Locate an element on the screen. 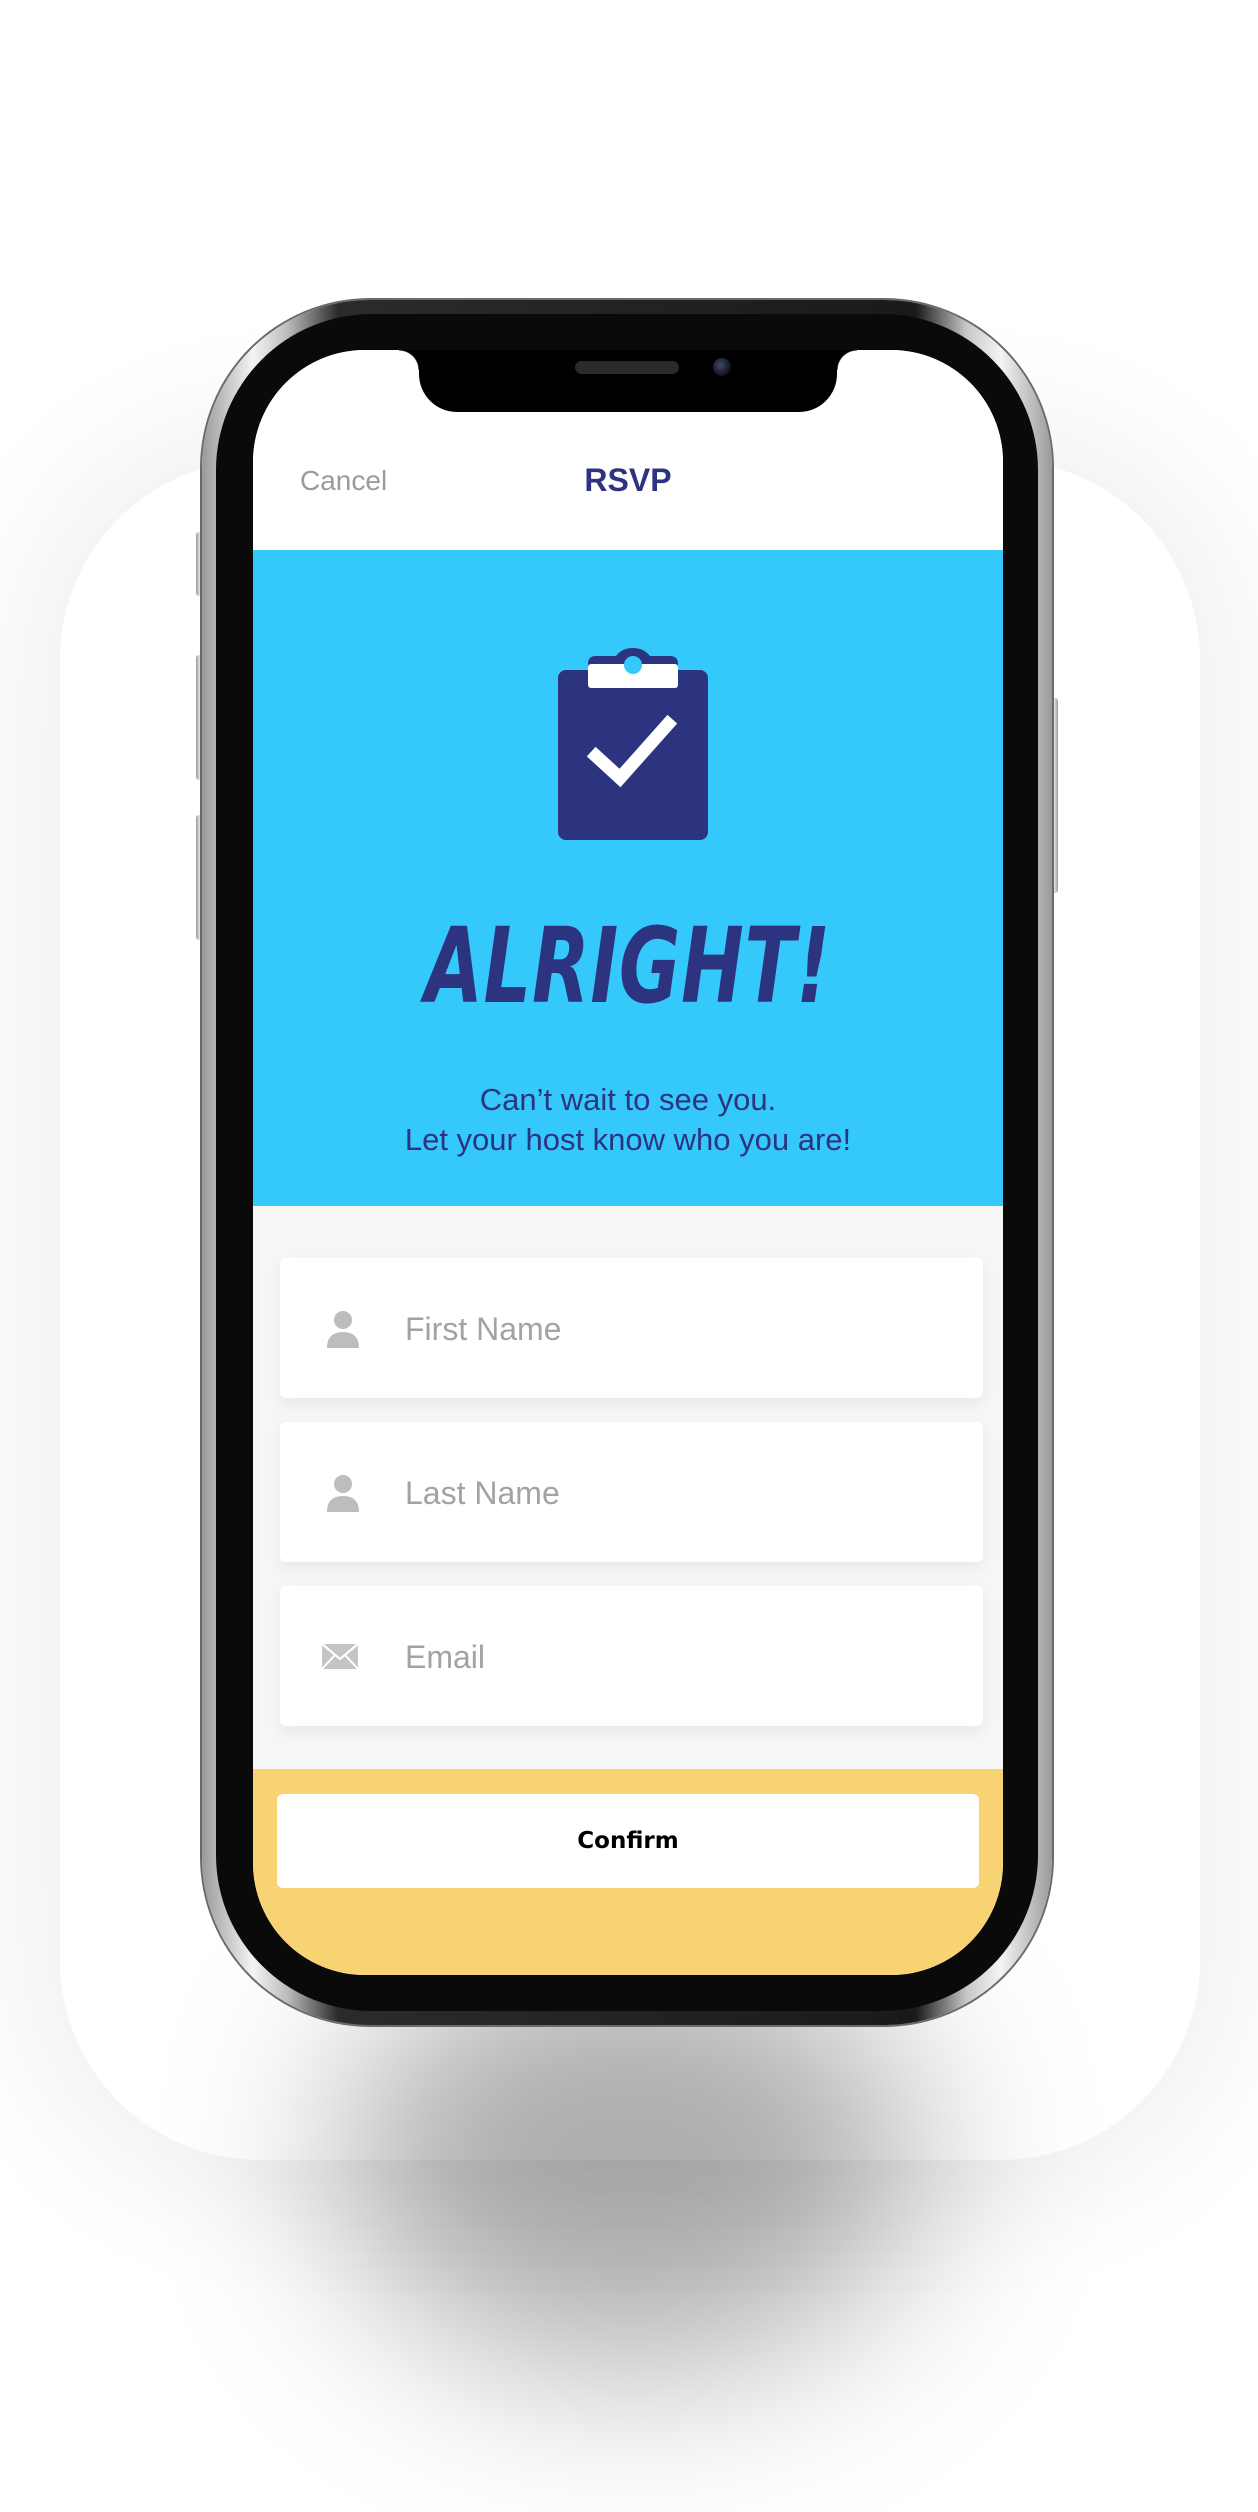 Image resolution: width=1258 pixels, height=2512 pixels. earpiece-speaker is located at coordinates (627, 367).